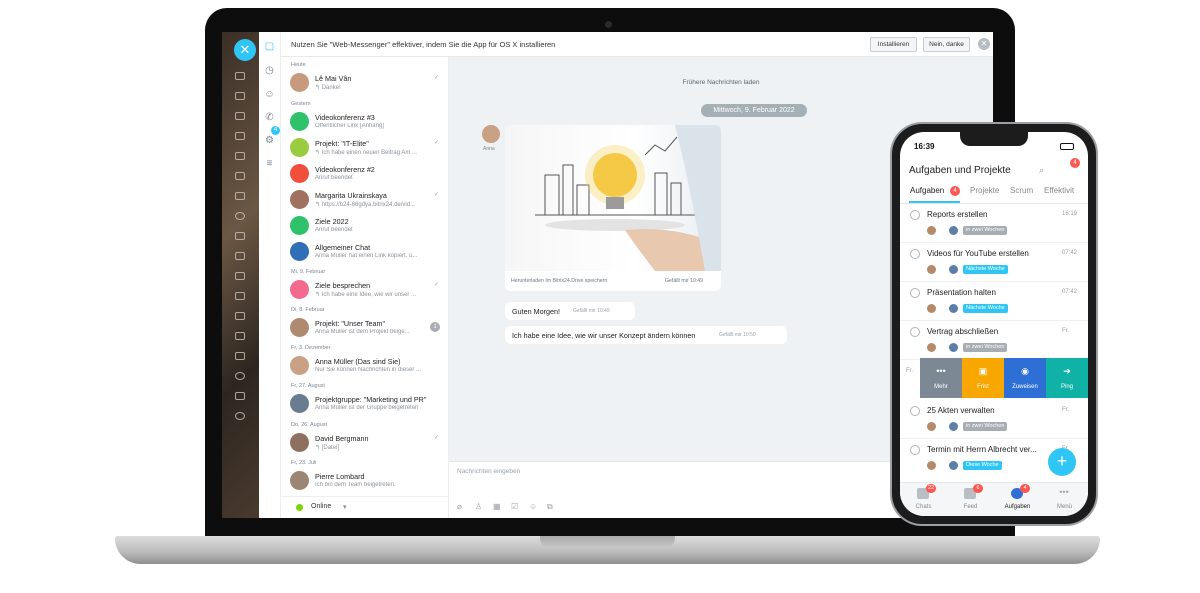  Describe the element at coordinates (961, 410) in the screenshot. I see `task-title: 25 Akten verwalten` at that location.